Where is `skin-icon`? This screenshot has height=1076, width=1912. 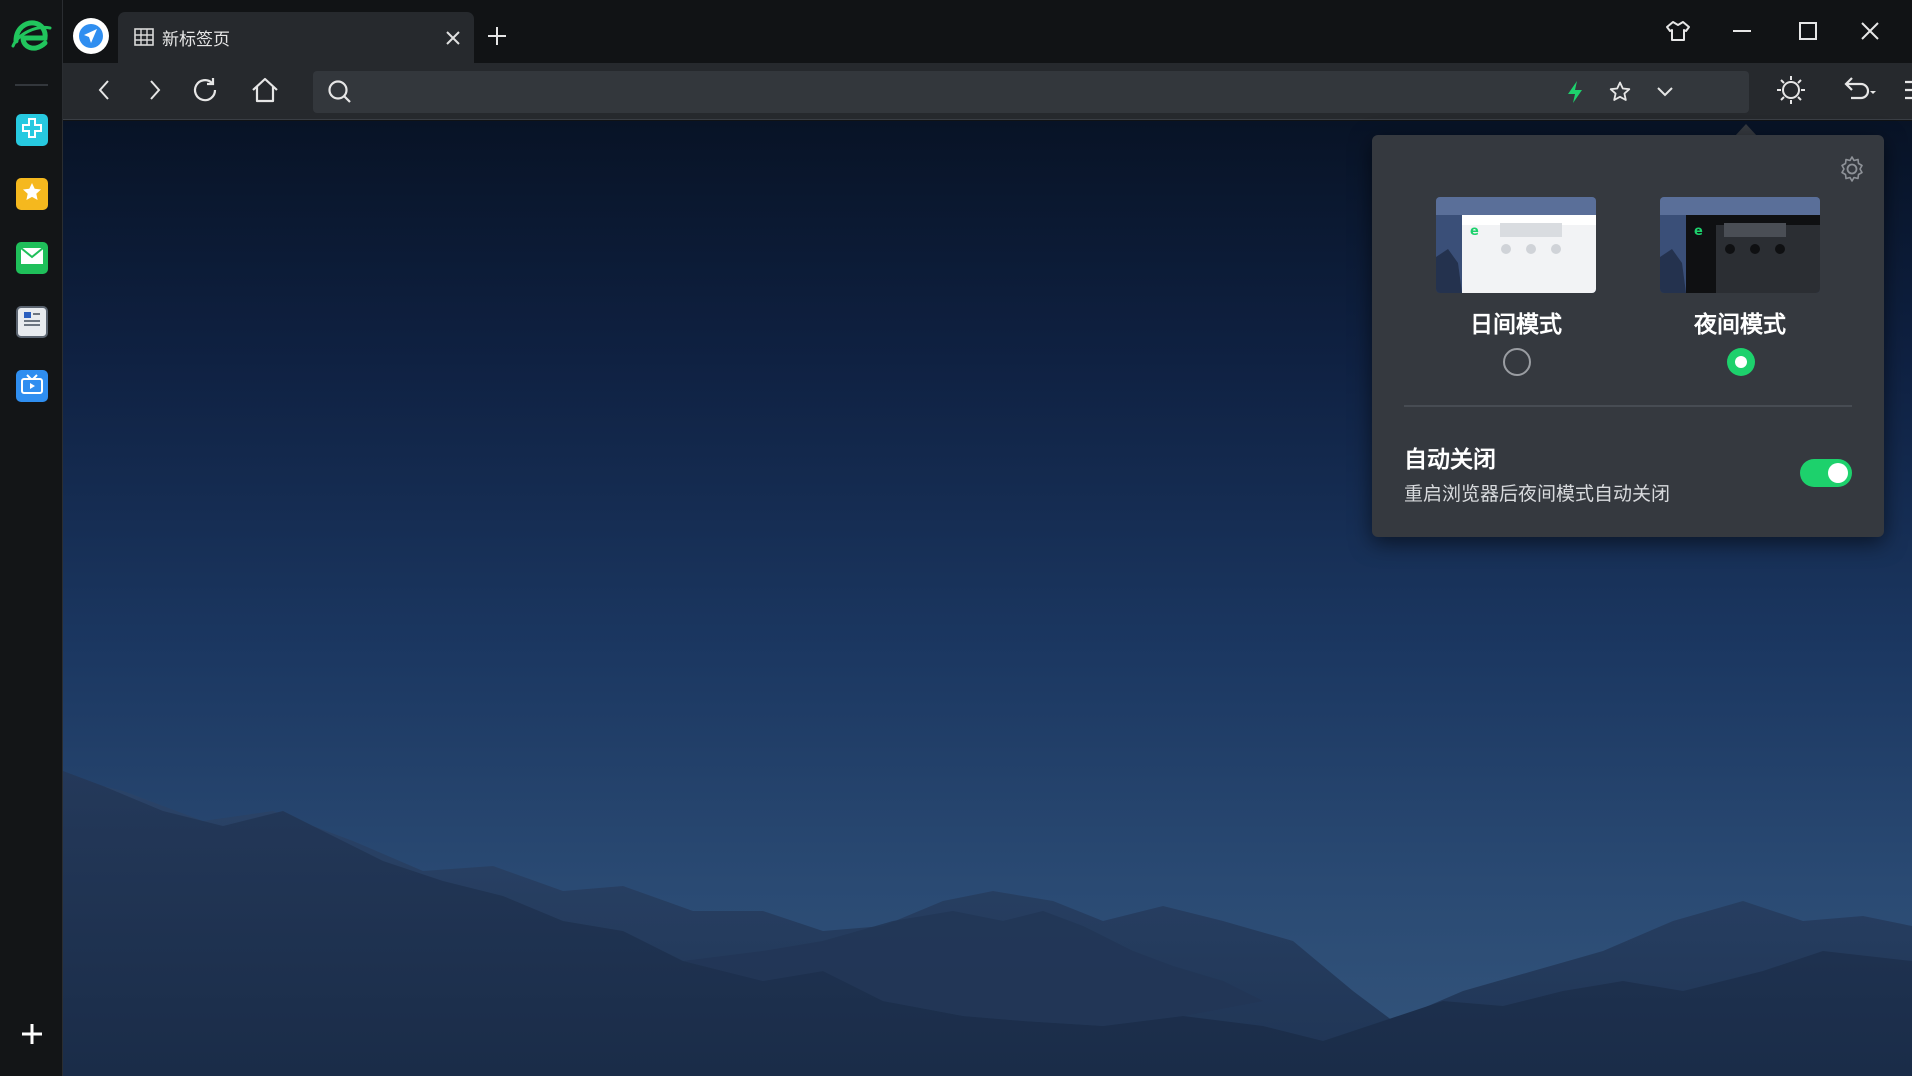 skin-icon is located at coordinates (1678, 33).